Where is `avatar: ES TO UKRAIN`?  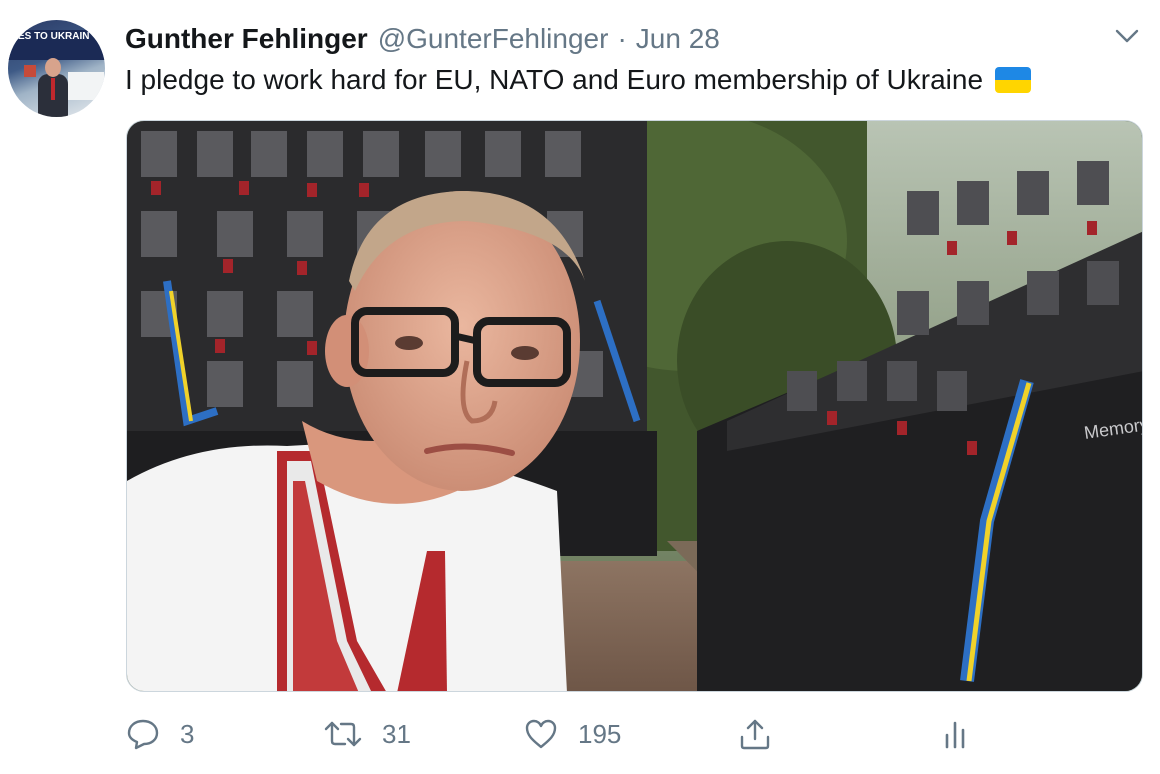
avatar: ES TO UKRAIN is located at coordinates (56, 68).